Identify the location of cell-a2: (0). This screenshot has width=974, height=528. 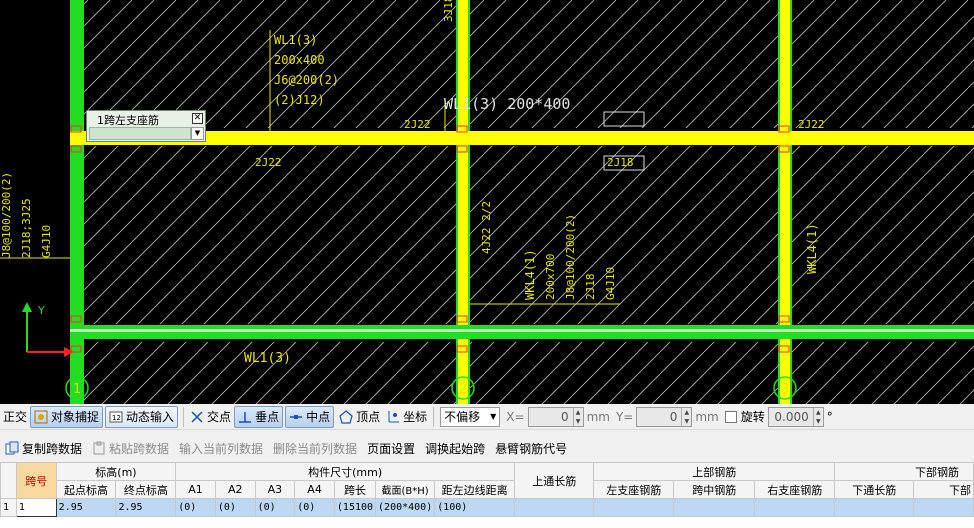
(235, 507).